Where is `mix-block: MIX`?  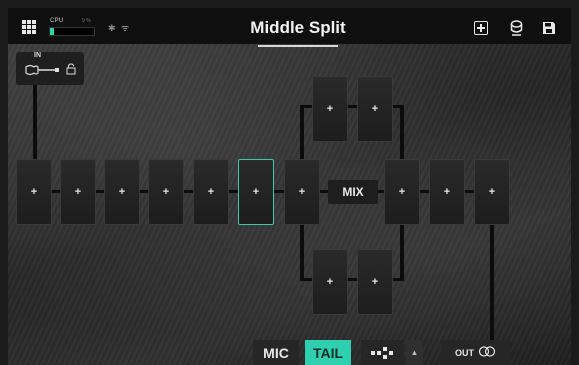
mix-block: MIX is located at coordinates (353, 192).